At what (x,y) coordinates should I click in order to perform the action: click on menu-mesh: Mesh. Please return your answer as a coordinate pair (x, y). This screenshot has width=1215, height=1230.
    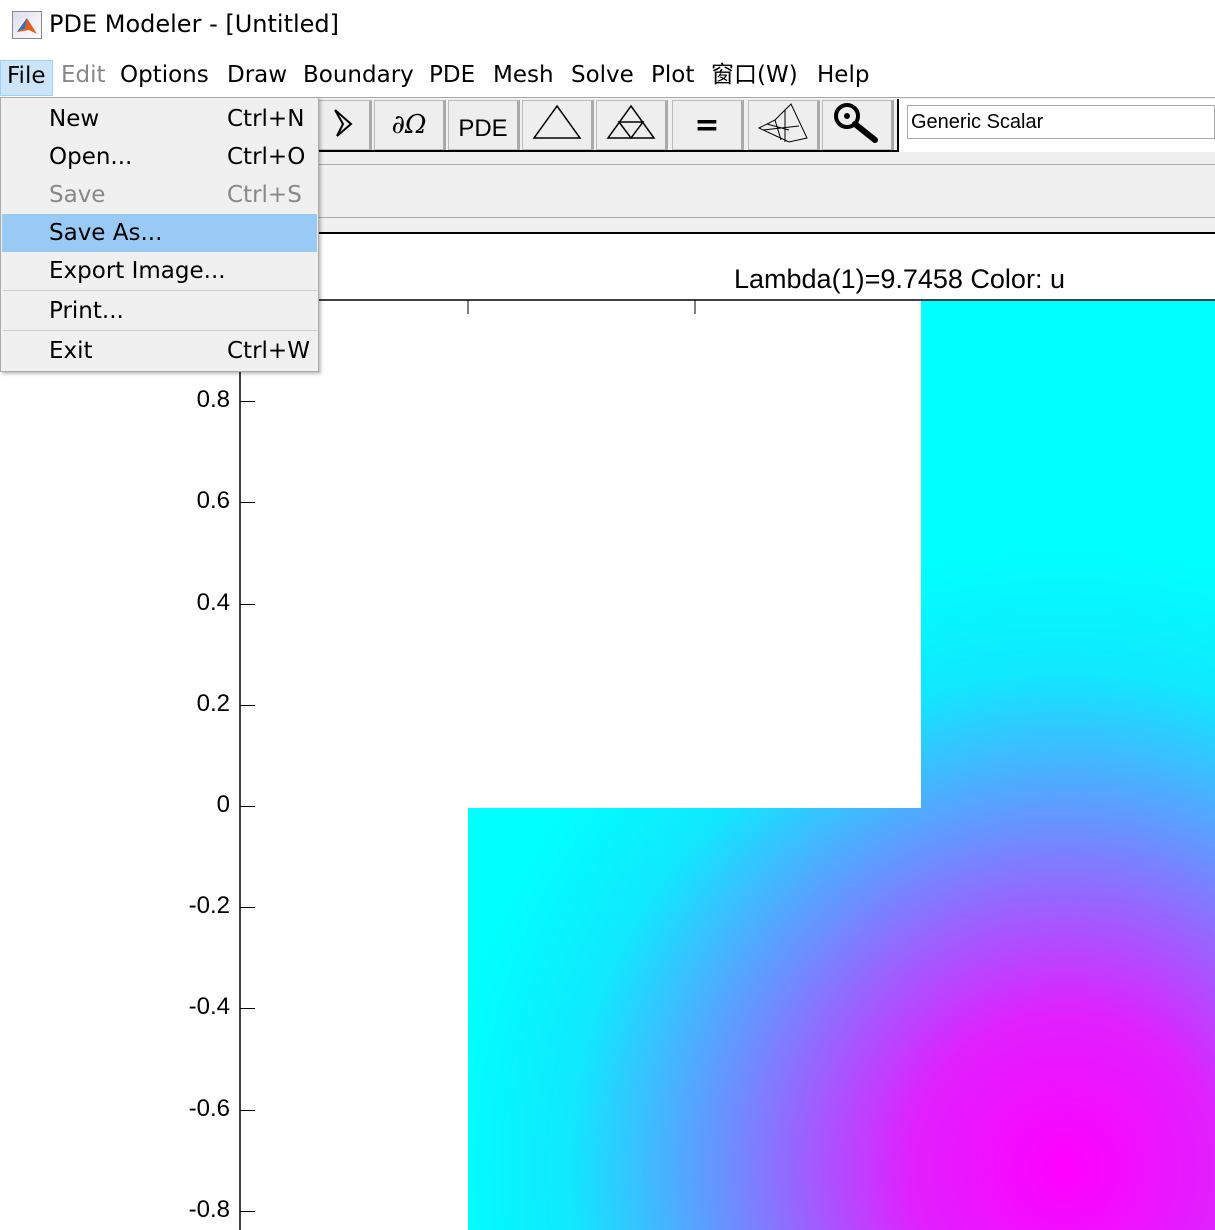
    Looking at the image, I should click on (523, 78).